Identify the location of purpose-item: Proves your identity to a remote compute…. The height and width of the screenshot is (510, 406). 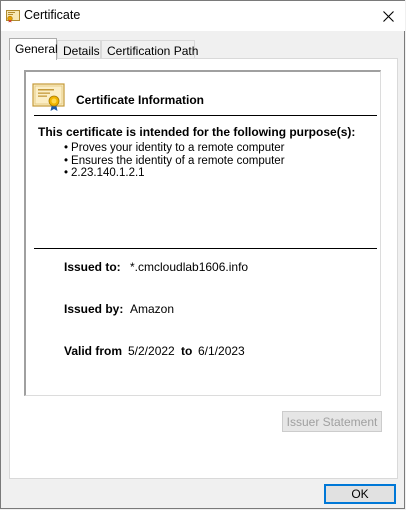
(174, 148).